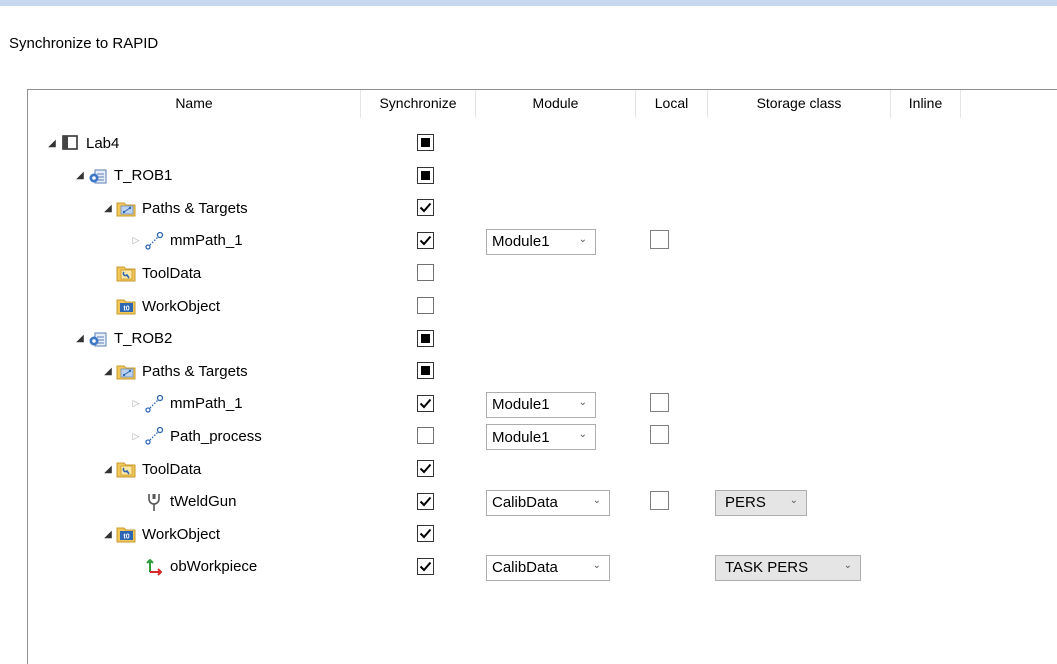 The image size is (1057, 664). I want to click on station-icon, so click(70, 143).